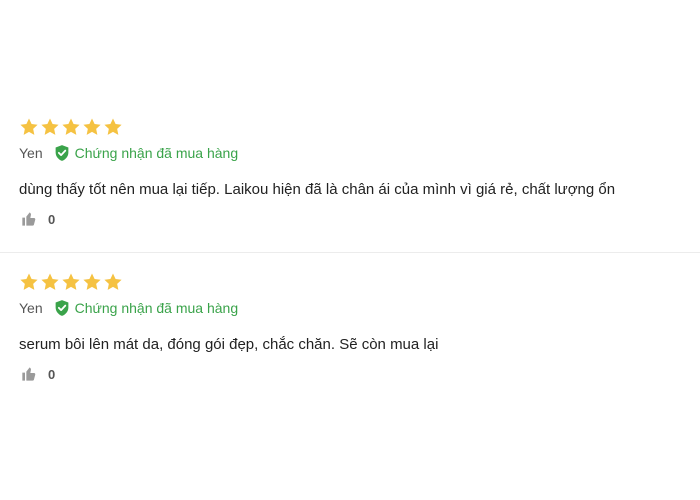 Image resolution: width=700 pixels, height=500 pixels. I want to click on review-divider, so click(350, 252).